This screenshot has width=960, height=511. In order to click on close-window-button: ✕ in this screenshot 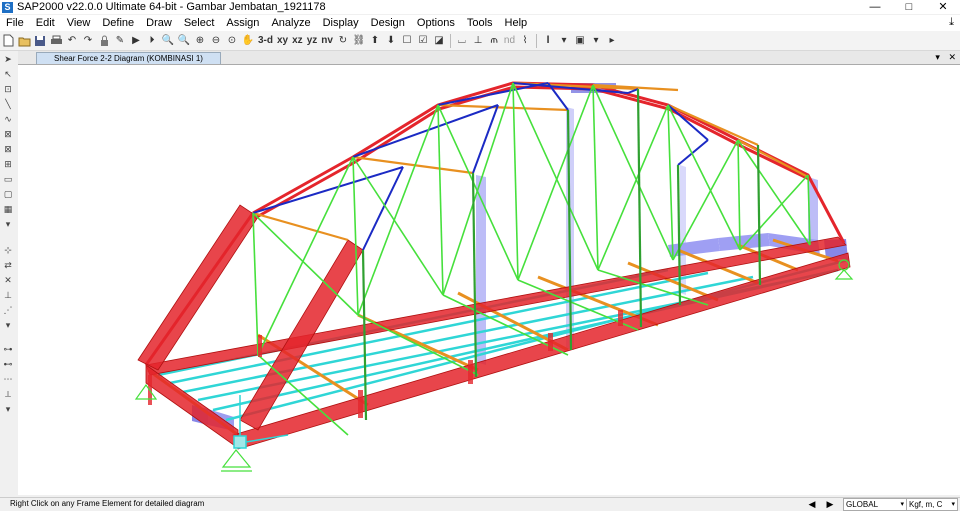, I will do `click(943, 7)`.